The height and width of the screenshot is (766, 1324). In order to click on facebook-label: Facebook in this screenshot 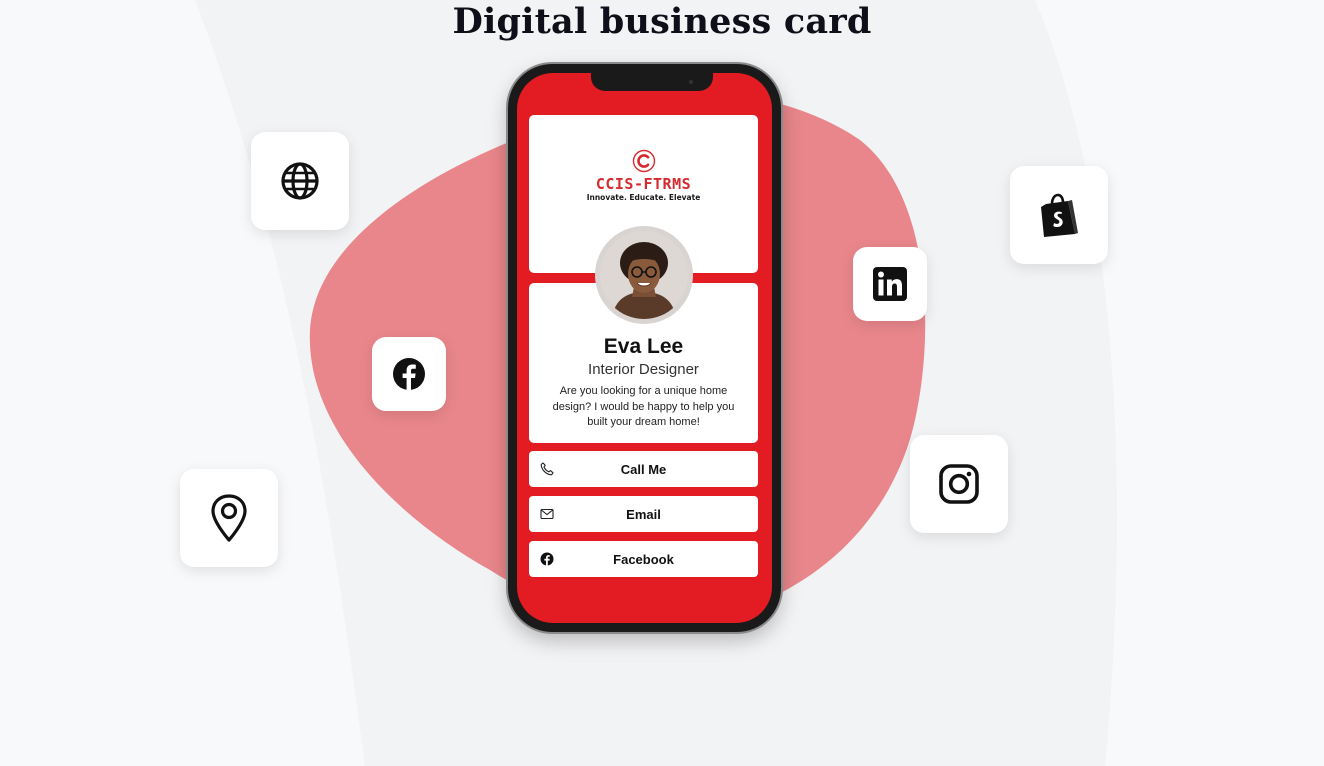, I will do `click(643, 559)`.